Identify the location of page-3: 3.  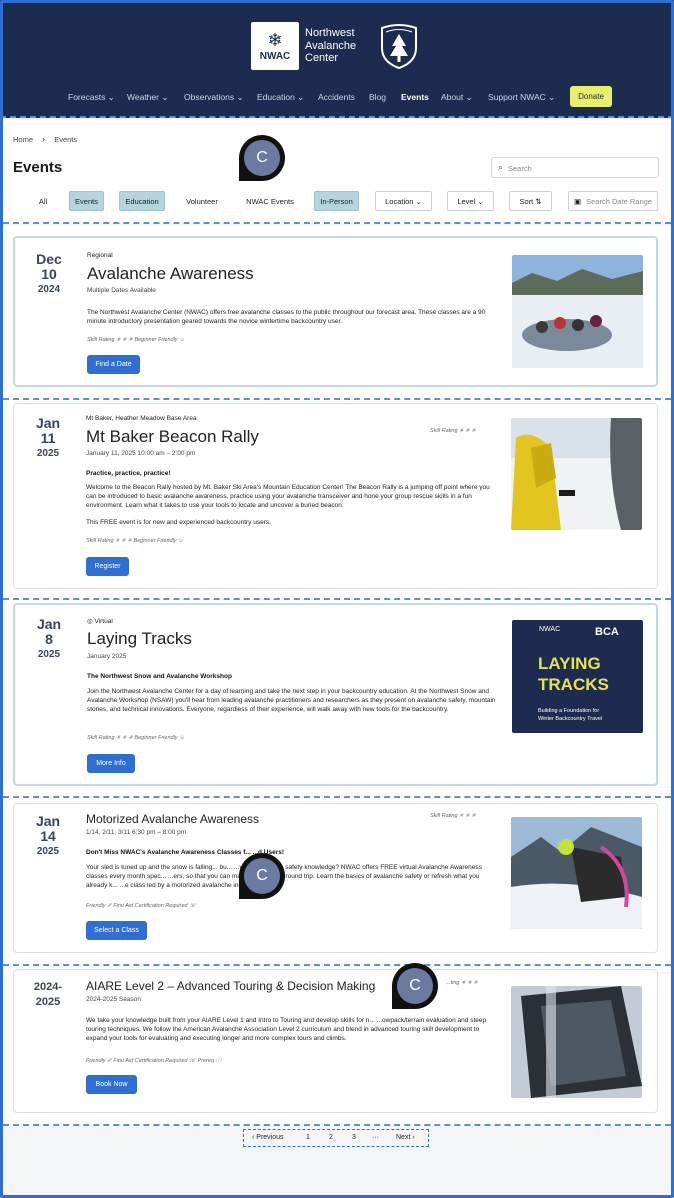
(354, 1137).